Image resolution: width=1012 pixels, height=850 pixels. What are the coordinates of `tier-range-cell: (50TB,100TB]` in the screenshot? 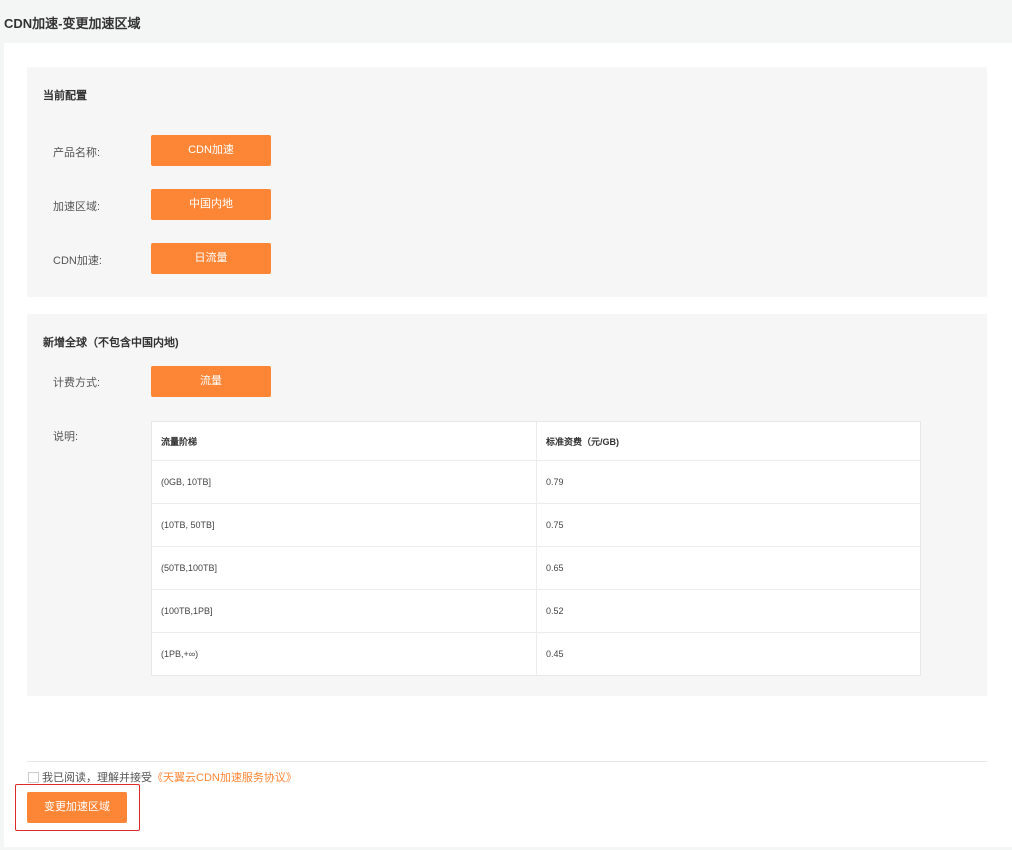 It's located at (344, 568).